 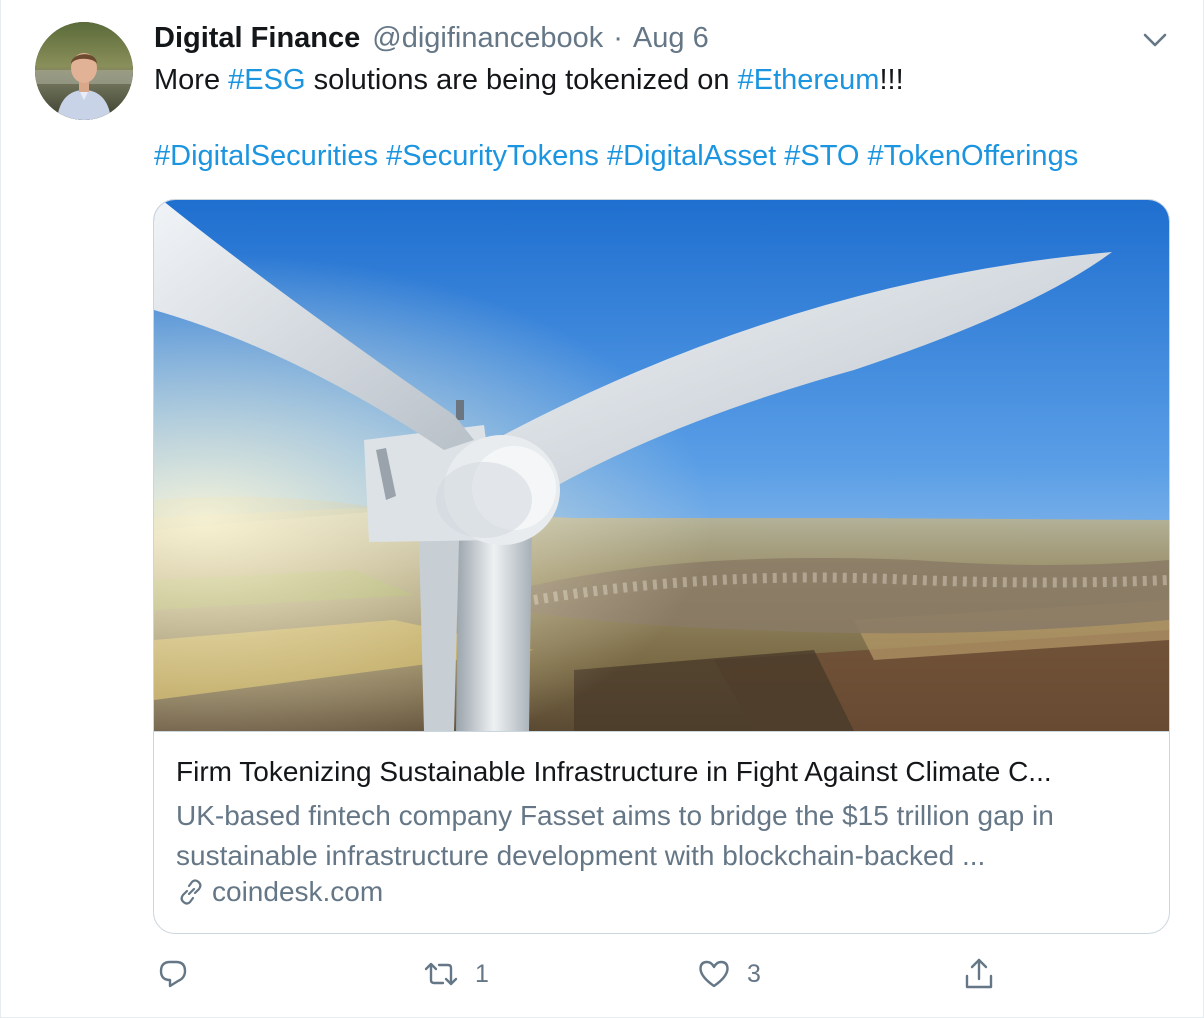 What do you see at coordinates (298, 891) in the screenshot?
I see `card-domain-text: coindesk.com` at bounding box center [298, 891].